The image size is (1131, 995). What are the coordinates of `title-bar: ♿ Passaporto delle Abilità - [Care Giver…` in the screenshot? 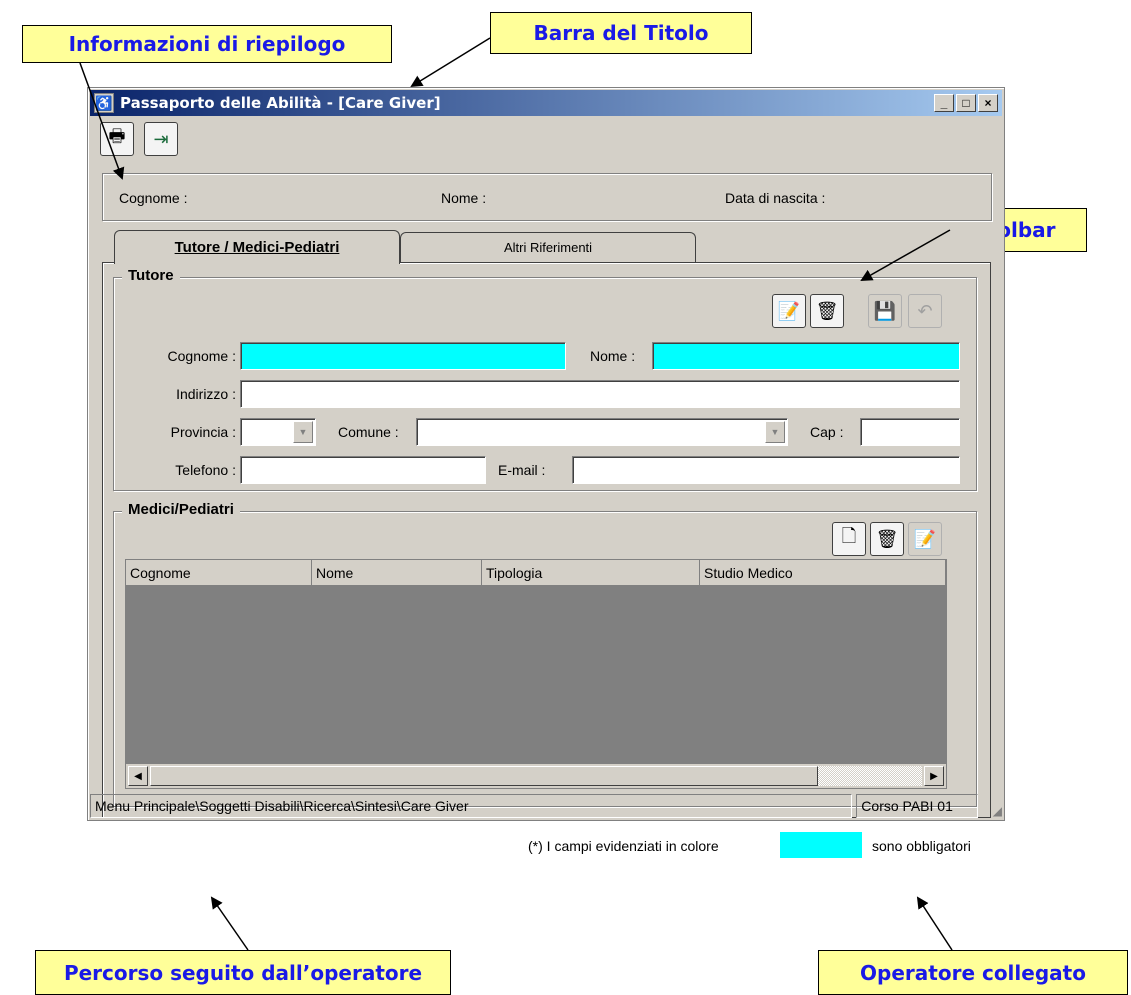 It's located at (546, 103).